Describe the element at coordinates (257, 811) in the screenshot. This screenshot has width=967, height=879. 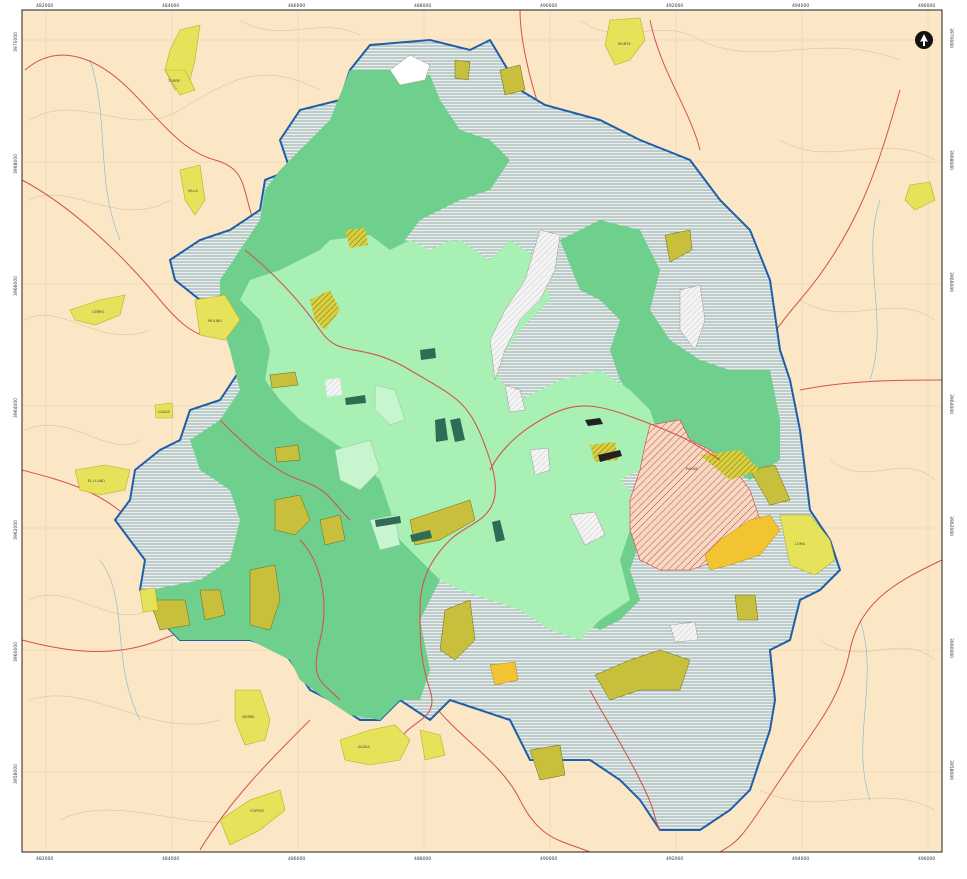
I see `svg-text: CORTIJO` at that location.